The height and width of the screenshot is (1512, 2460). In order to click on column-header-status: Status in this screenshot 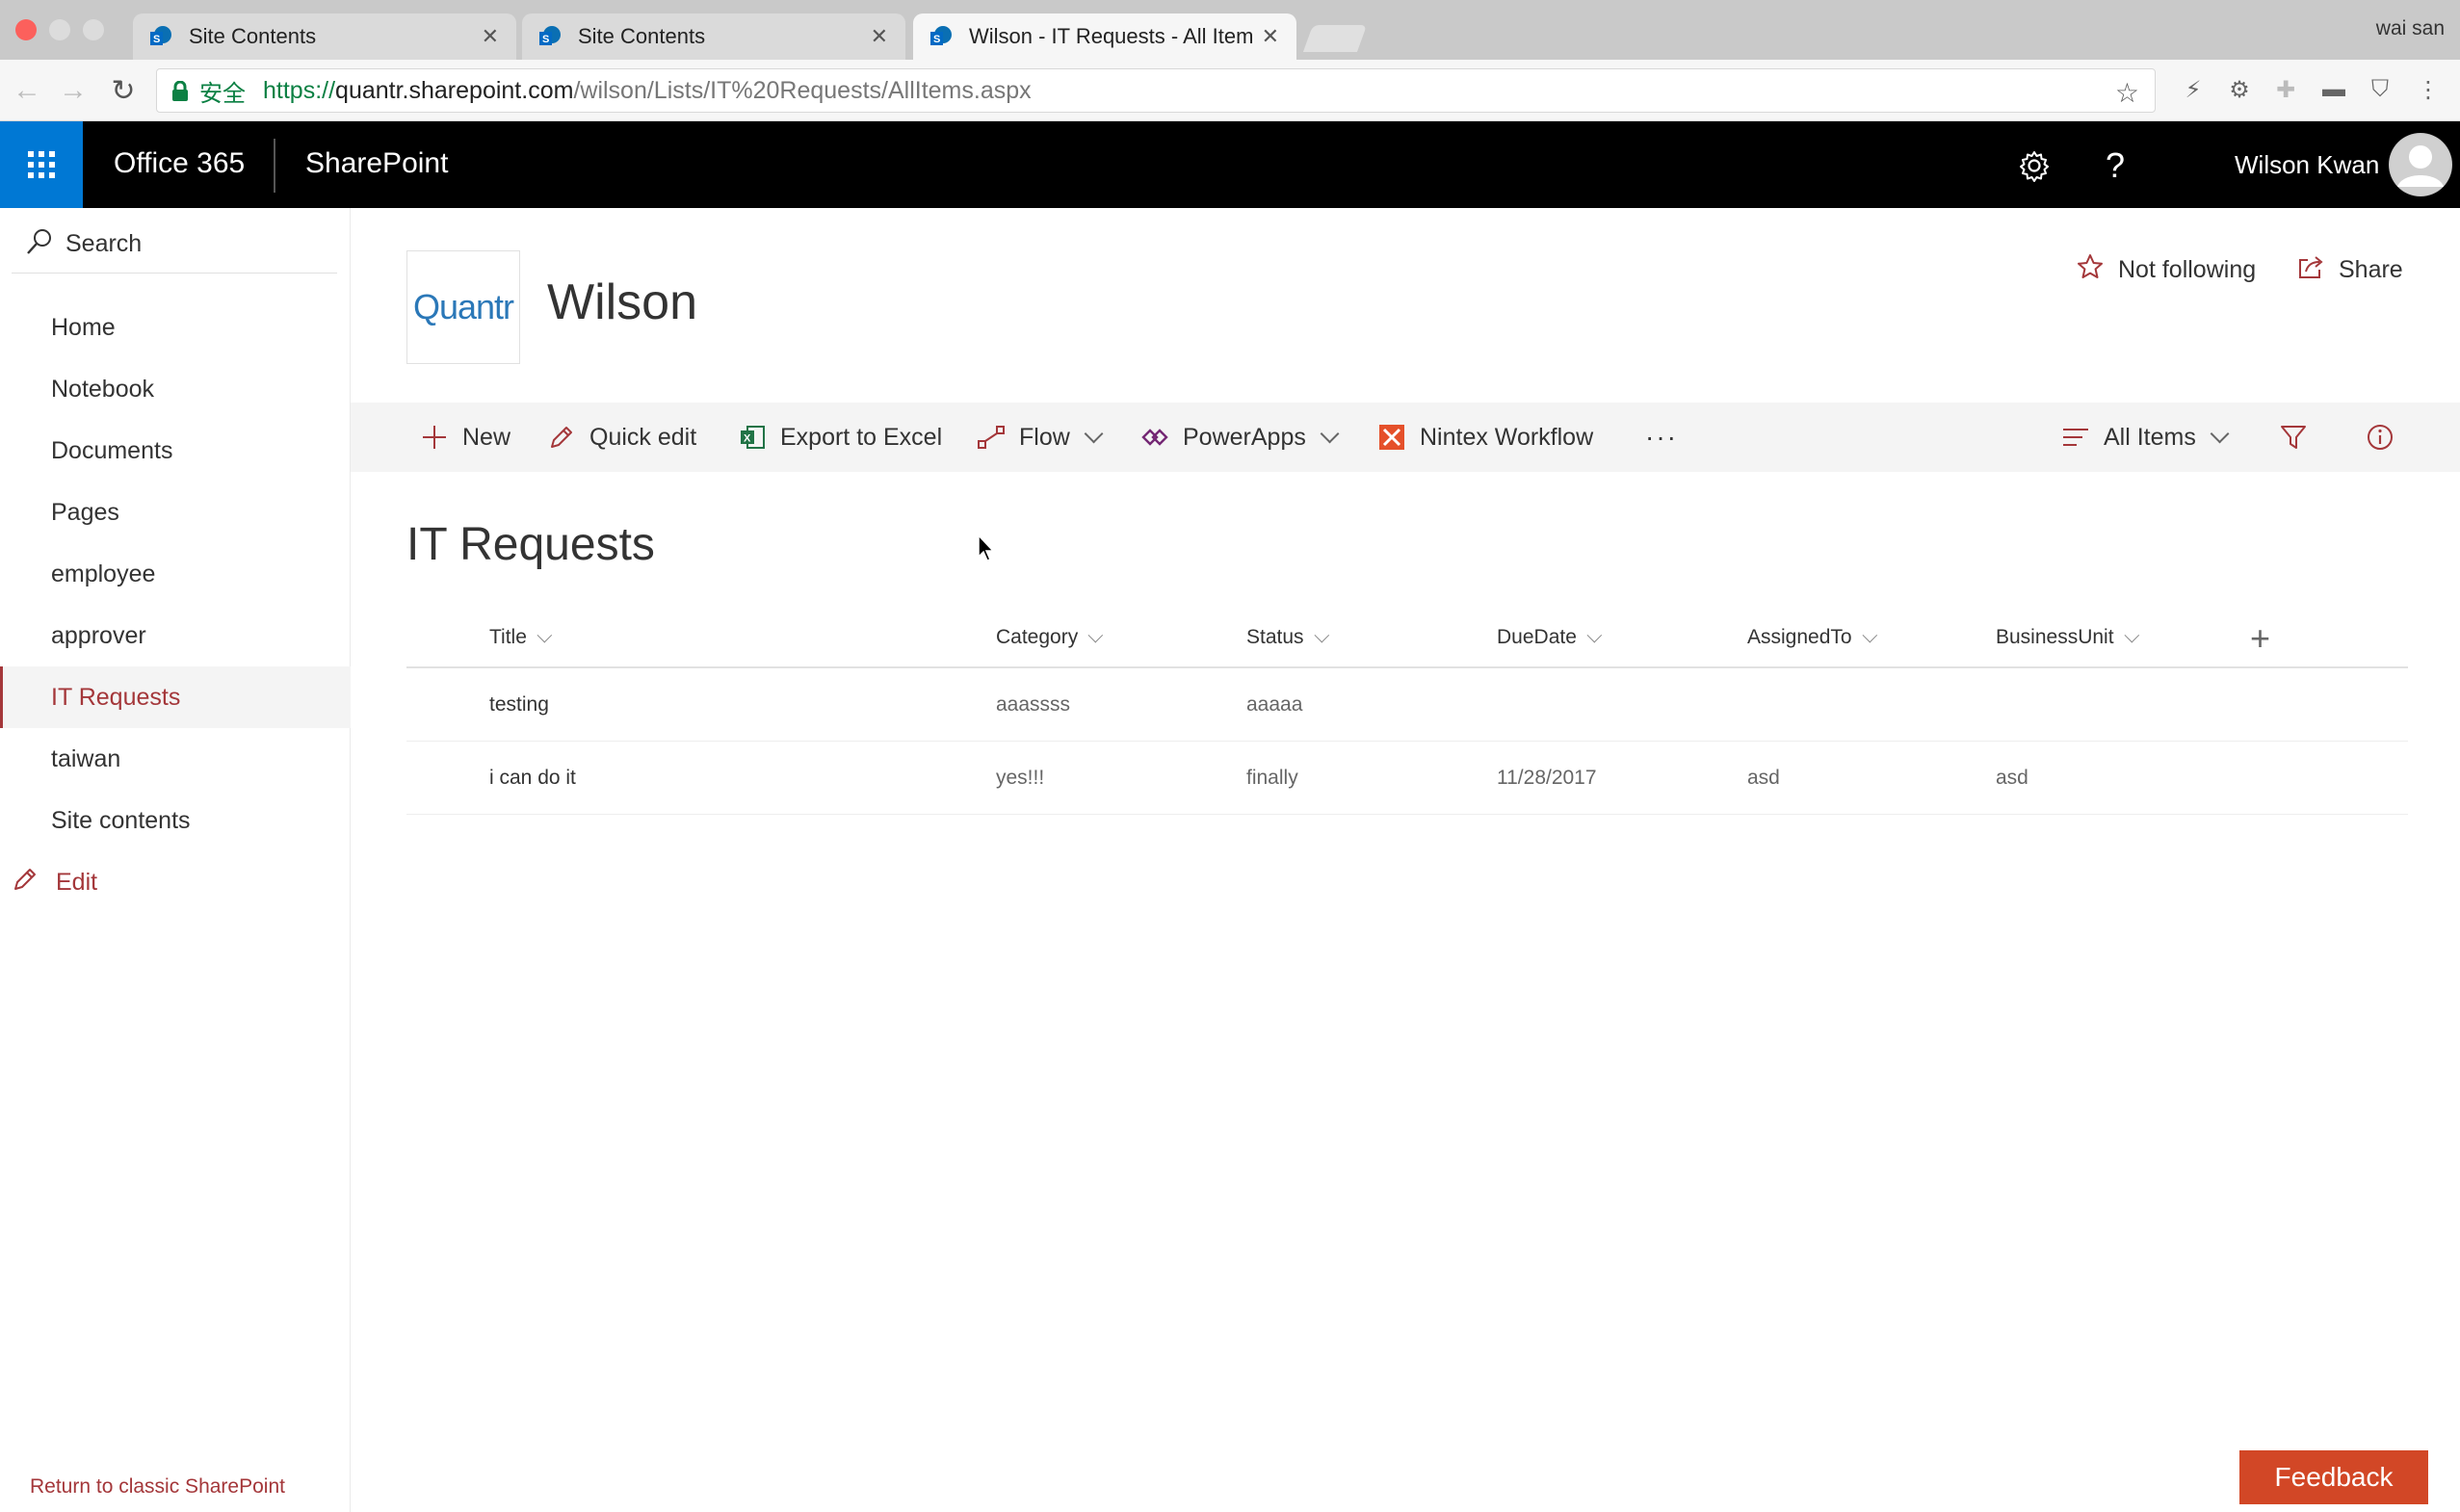, I will do `click(1287, 637)`.